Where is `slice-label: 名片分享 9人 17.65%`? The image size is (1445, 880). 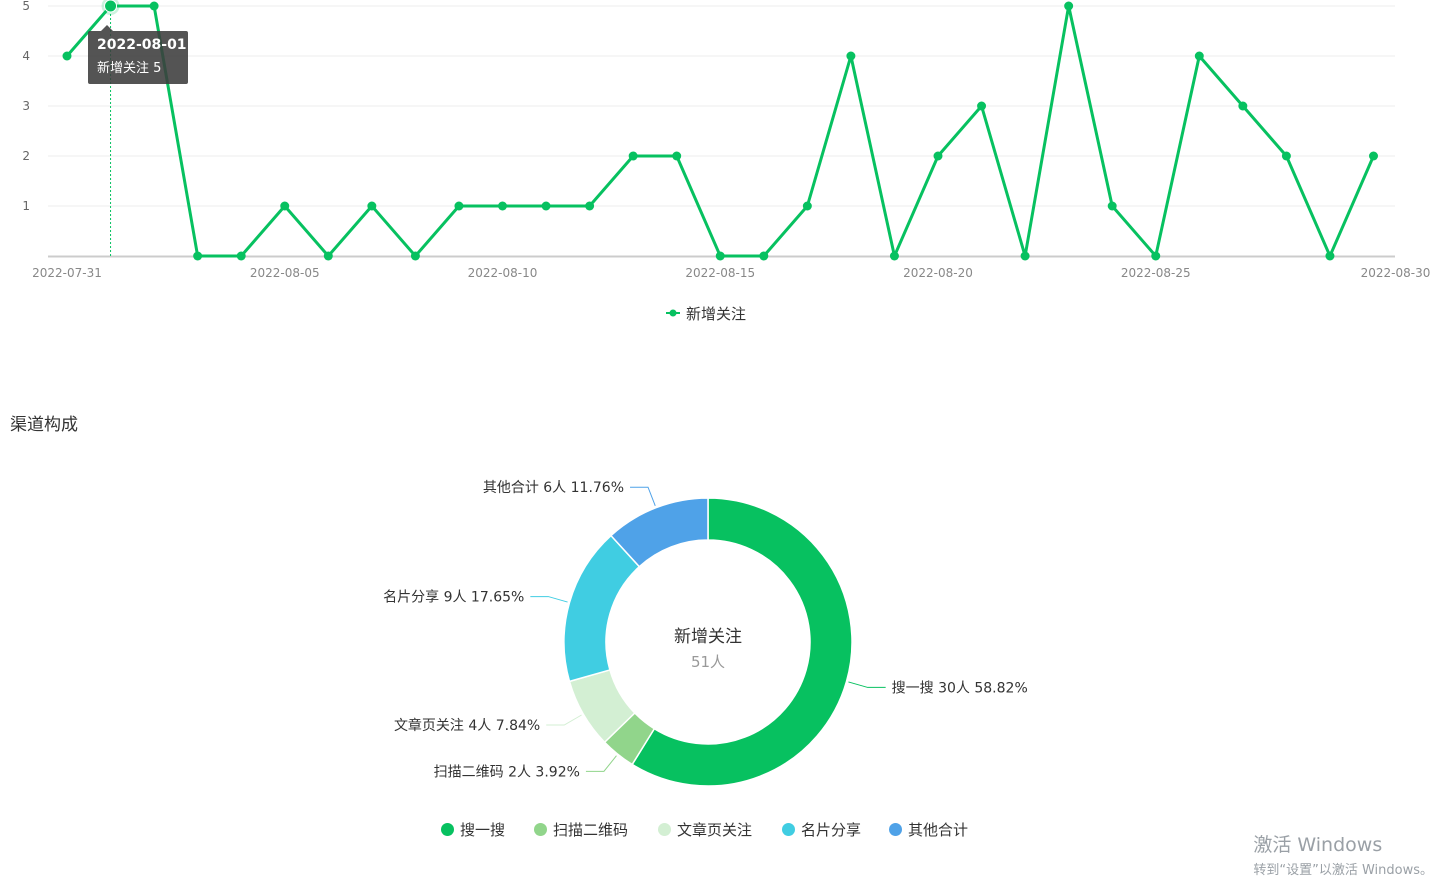
slice-label: 名片分享 9人 17.65% is located at coordinates (453, 597).